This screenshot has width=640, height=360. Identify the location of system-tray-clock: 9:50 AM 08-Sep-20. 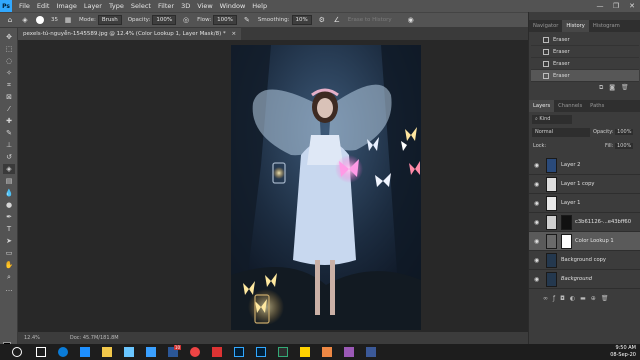
(623, 352).